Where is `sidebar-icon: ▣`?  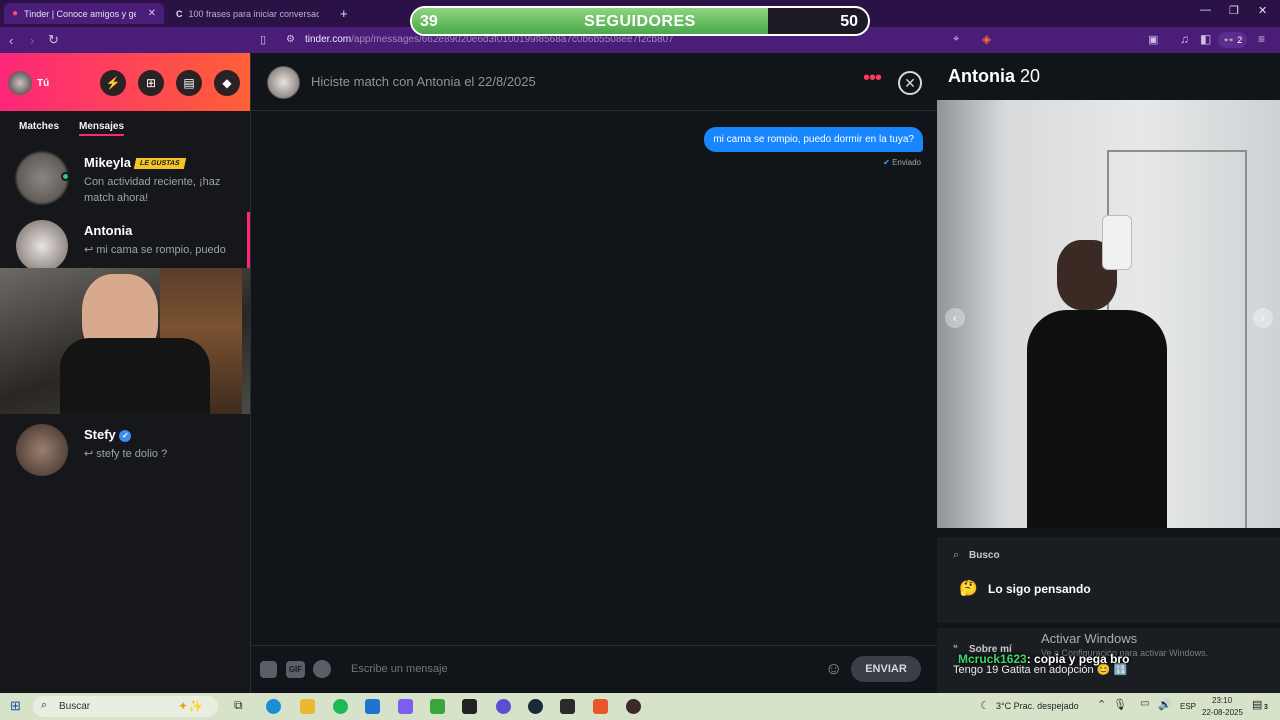
sidebar-icon: ▣ is located at coordinates (1153, 39).